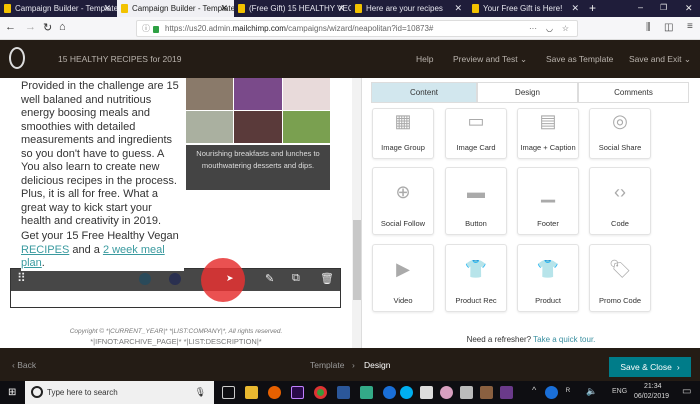 The width and height of the screenshot is (700, 404). What do you see at coordinates (506, 392) in the screenshot?
I see `numbers-app-icon` at bounding box center [506, 392].